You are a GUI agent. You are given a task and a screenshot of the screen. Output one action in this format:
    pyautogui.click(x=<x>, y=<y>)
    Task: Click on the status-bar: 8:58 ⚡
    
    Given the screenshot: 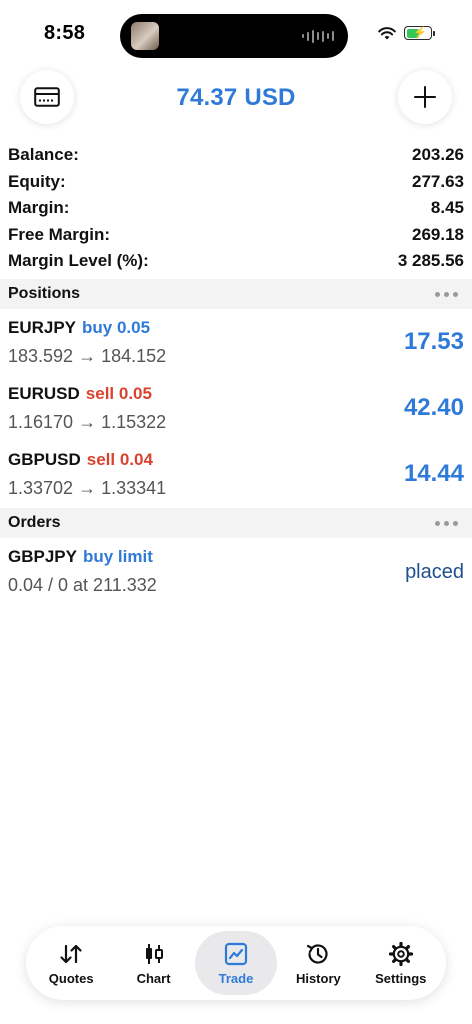 What is the action you would take?
    pyautogui.click(x=236, y=32)
    